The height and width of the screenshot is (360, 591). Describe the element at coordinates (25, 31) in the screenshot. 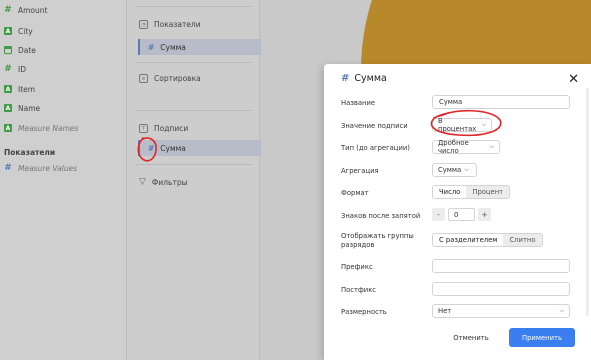

I see `field-label: City` at that location.